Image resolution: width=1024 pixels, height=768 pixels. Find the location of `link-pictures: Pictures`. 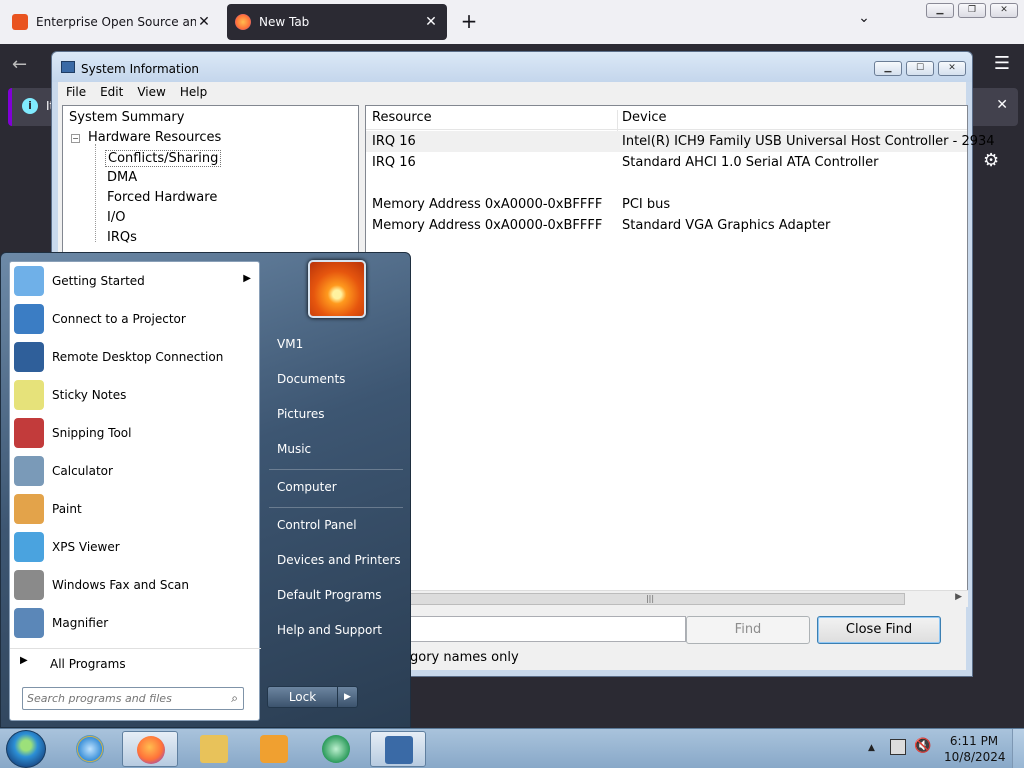

link-pictures: Pictures is located at coordinates (335, 414).